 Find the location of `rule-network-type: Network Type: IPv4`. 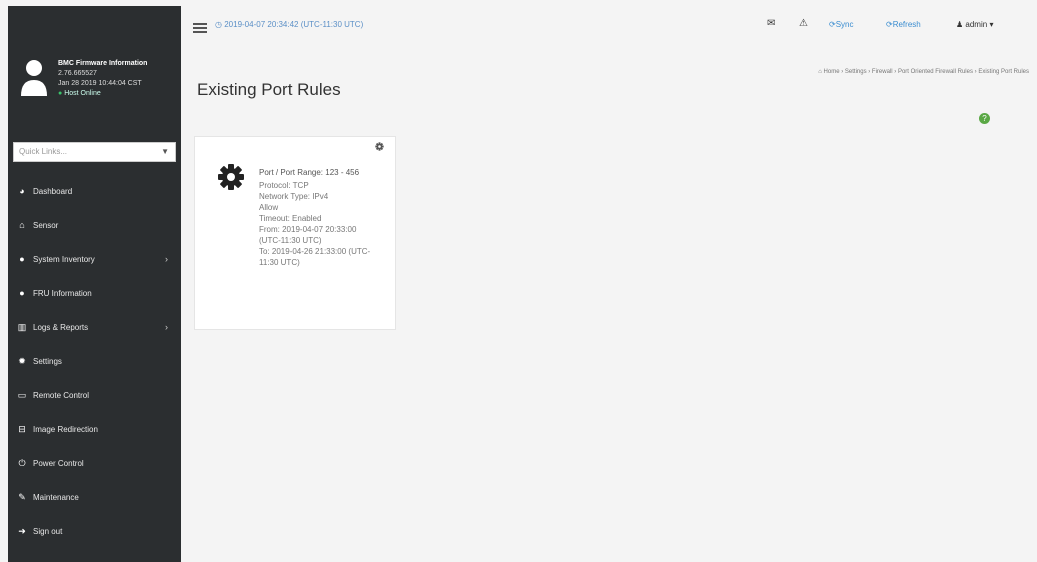

rule-network-type: Network Type: IPv4 is located at coordinates (294, 196).